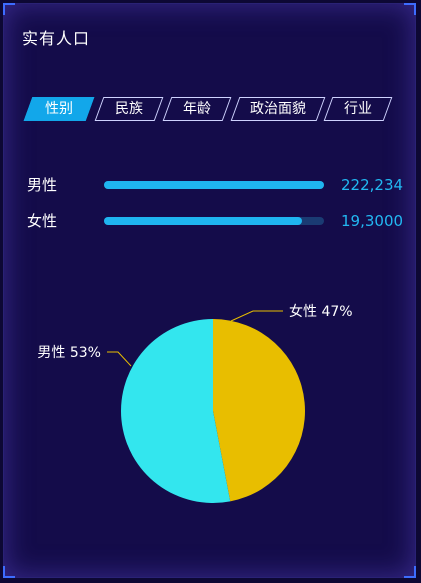 This screenshot has height=583, width=421. I want to click on bar-row-male: 男性 222,234, so click(217, 185).